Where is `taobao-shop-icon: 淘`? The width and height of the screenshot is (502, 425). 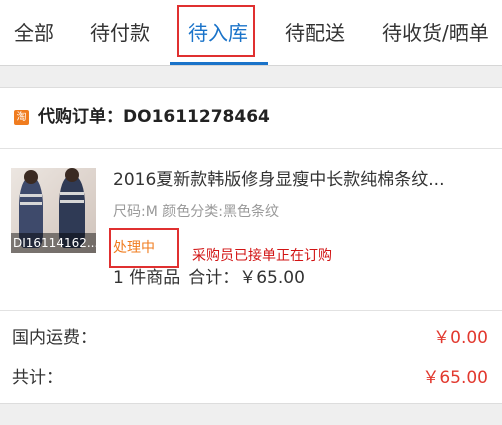 taobao-shop-icon: 淘 is located at coordinates (21, 117).